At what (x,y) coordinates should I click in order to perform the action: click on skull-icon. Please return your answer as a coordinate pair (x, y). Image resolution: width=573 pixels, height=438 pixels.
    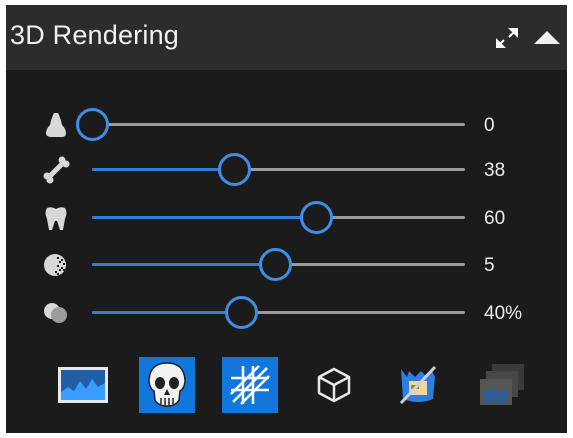
    Looking at the image, I should click on (167, 384).